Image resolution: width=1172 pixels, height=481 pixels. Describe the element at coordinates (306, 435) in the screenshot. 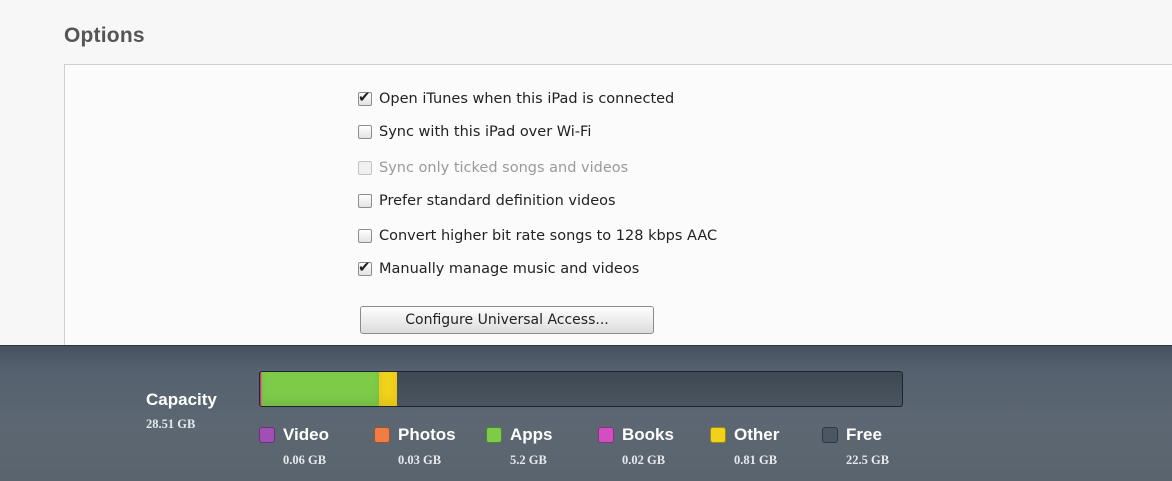

I see `legend-name: Video` at that location.